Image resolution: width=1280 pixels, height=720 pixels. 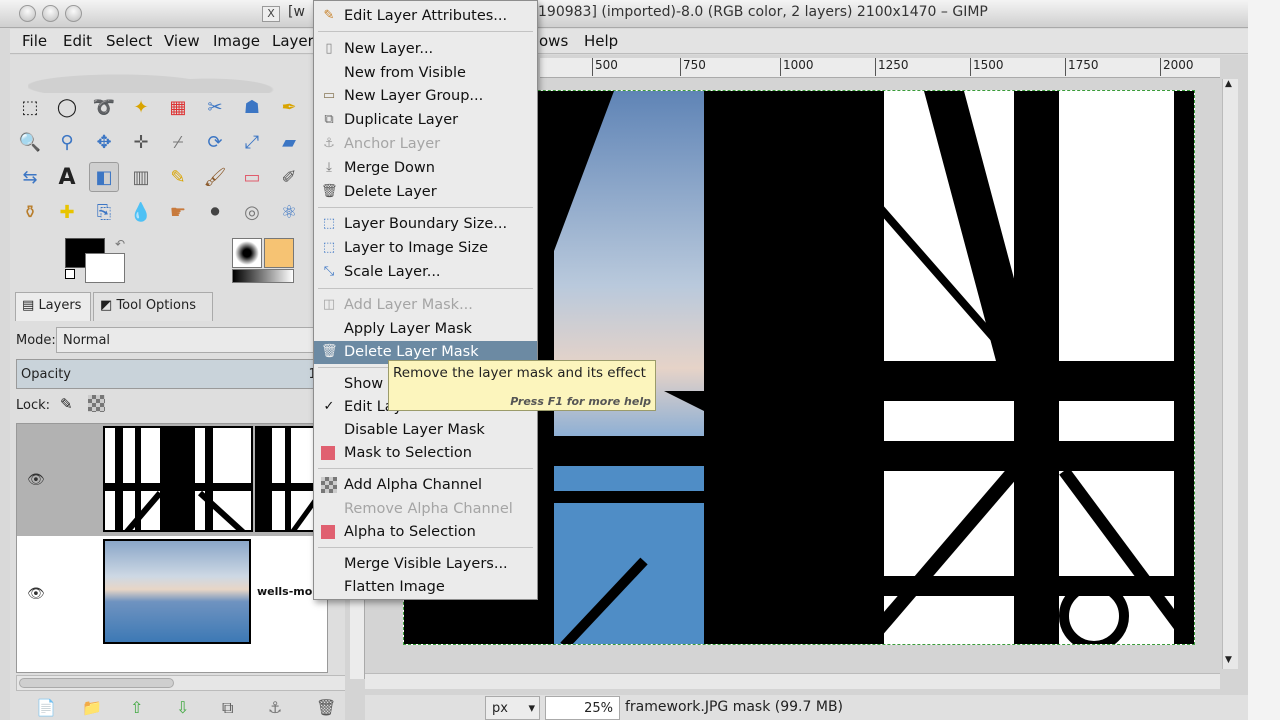 I want to click on cage-icon: ◎, so click(x=252, y=212).